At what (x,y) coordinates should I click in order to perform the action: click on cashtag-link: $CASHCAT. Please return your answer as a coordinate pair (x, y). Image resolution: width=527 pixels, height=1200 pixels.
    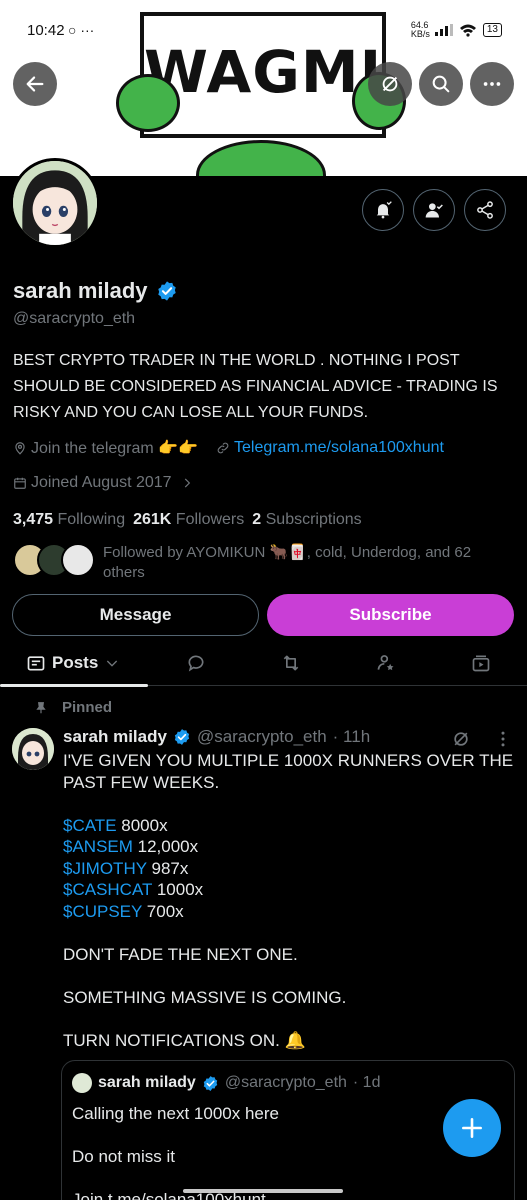
    Looking at the image, I should click on (107, 889).